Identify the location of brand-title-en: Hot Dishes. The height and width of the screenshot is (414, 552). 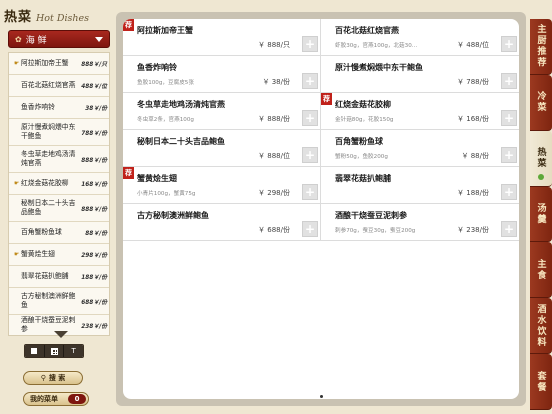
(63, 18).